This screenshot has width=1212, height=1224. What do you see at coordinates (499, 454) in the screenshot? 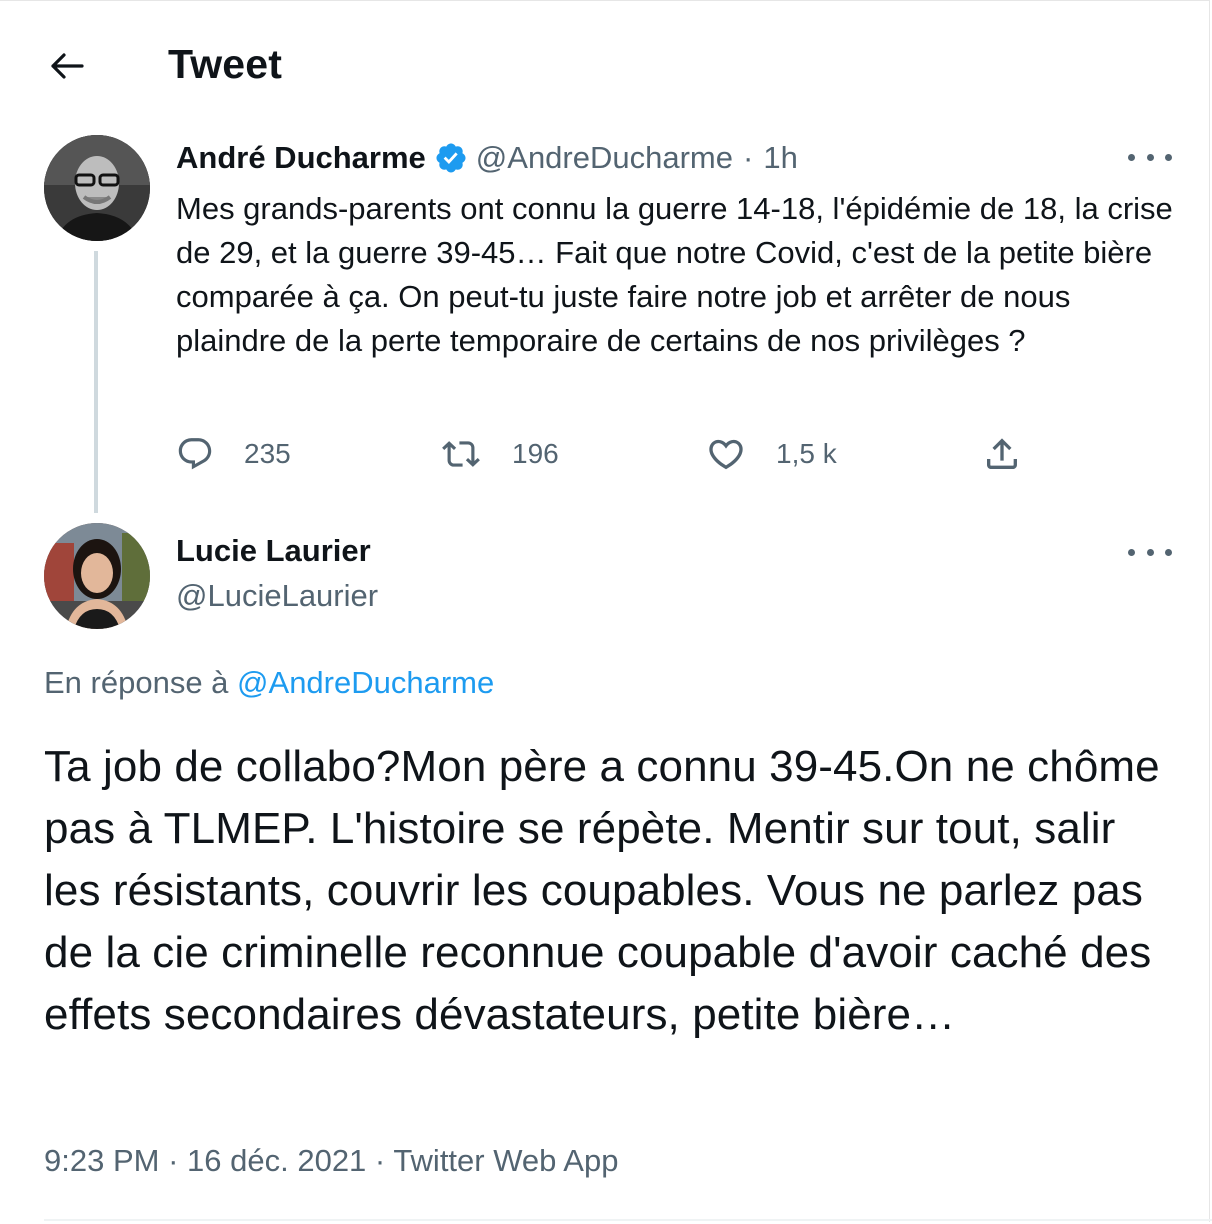
I see `retweet-button: 196` at bounding box center [499, 454].